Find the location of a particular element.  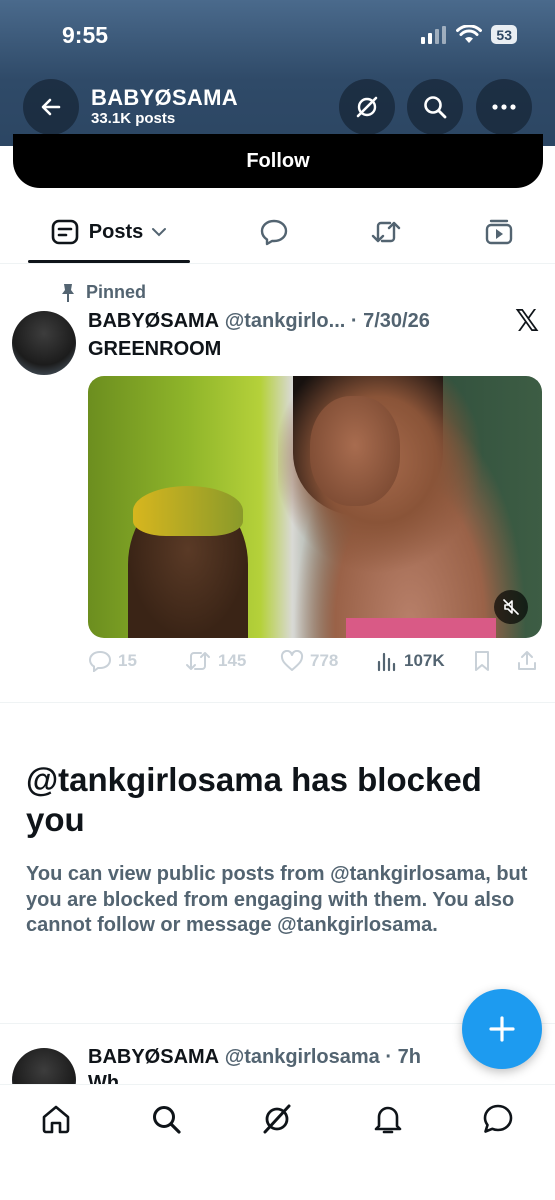

reply-bubble-icon is located at coordinates (274, 232).